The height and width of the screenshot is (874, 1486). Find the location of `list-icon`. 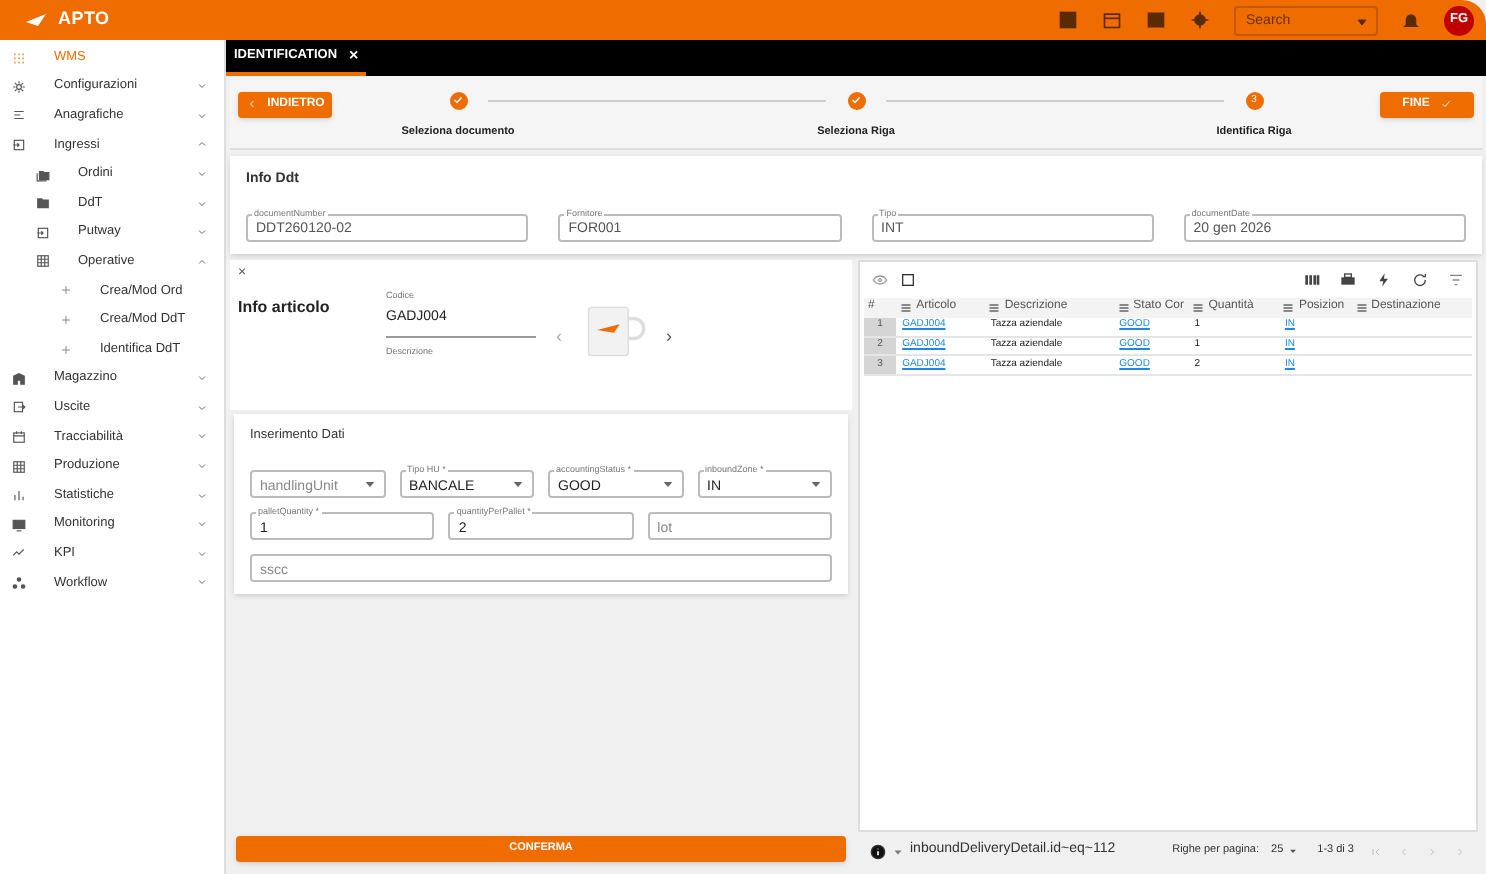

list-icon is located at coordinates (19, 115).